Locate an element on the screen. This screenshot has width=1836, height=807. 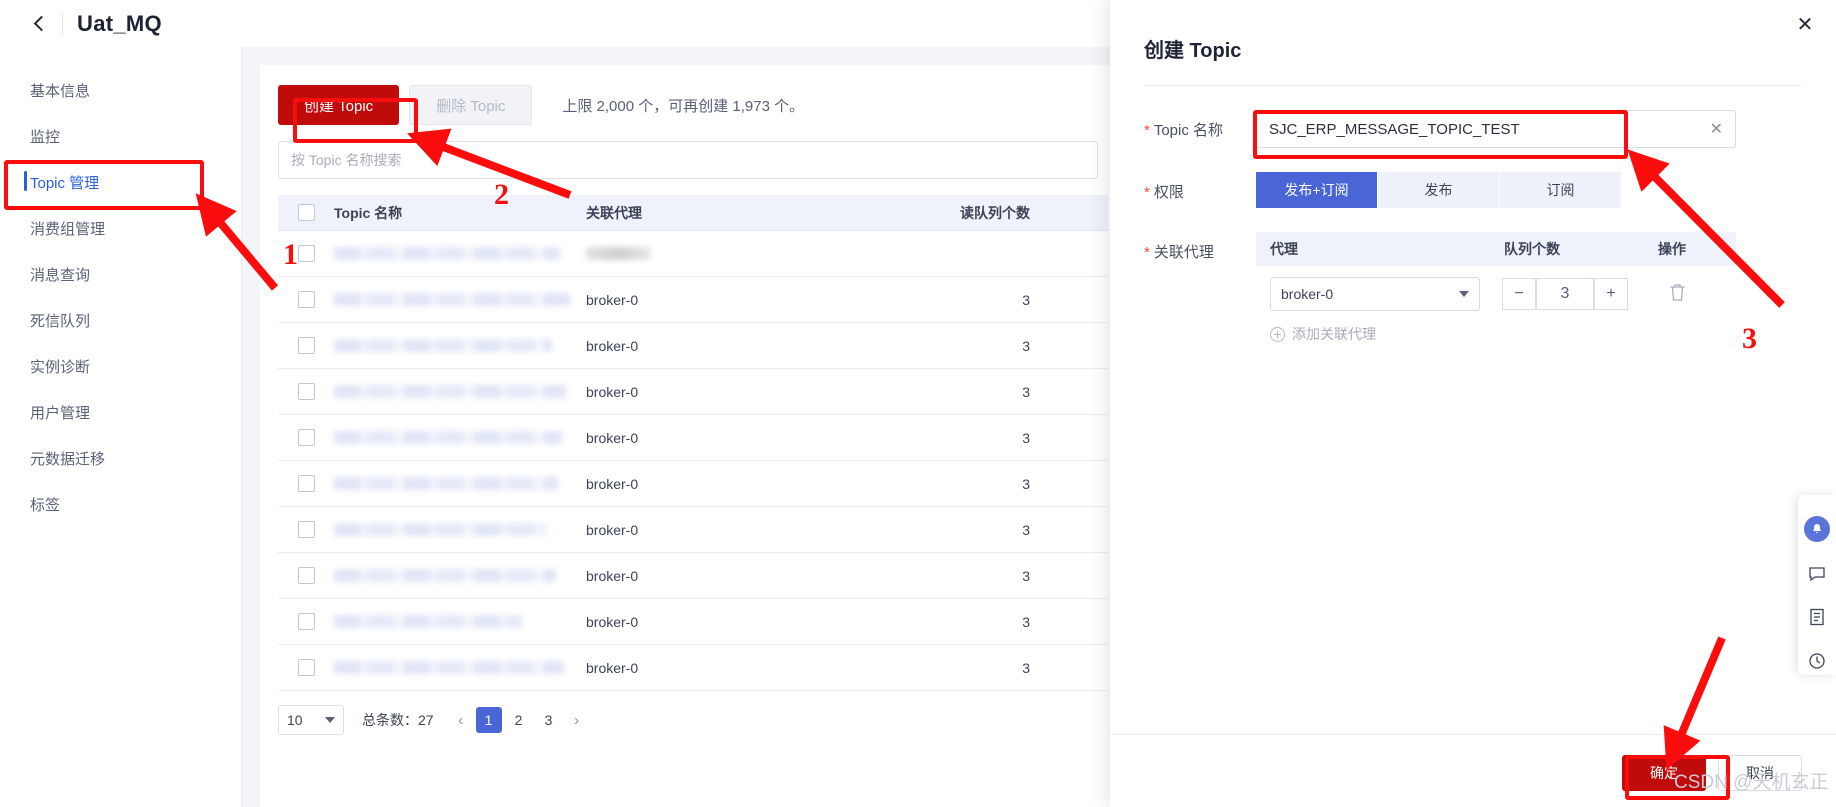
prev-page-button: ‹ is located at coordinates (461, 720).